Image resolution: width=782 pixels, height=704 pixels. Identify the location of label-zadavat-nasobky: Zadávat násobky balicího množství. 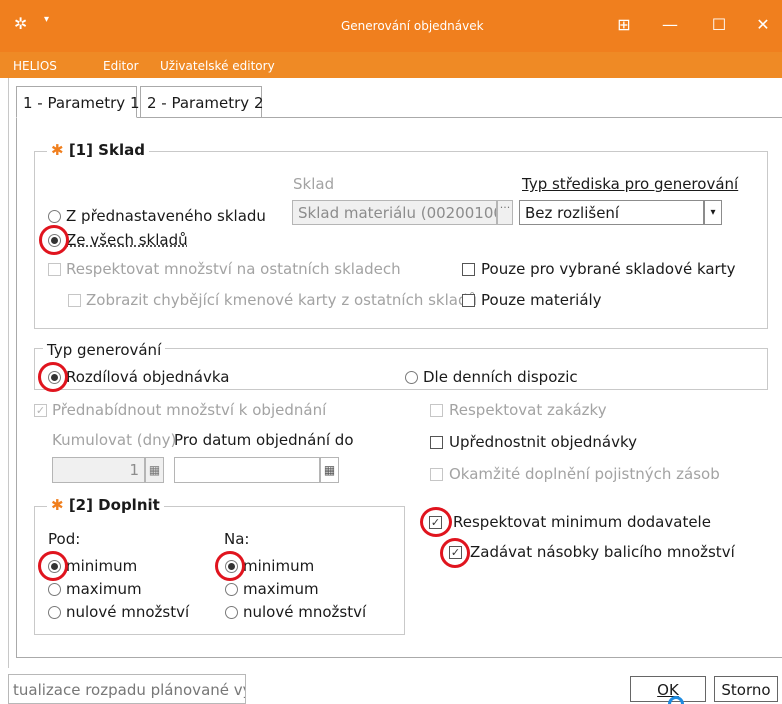
(602, 552).